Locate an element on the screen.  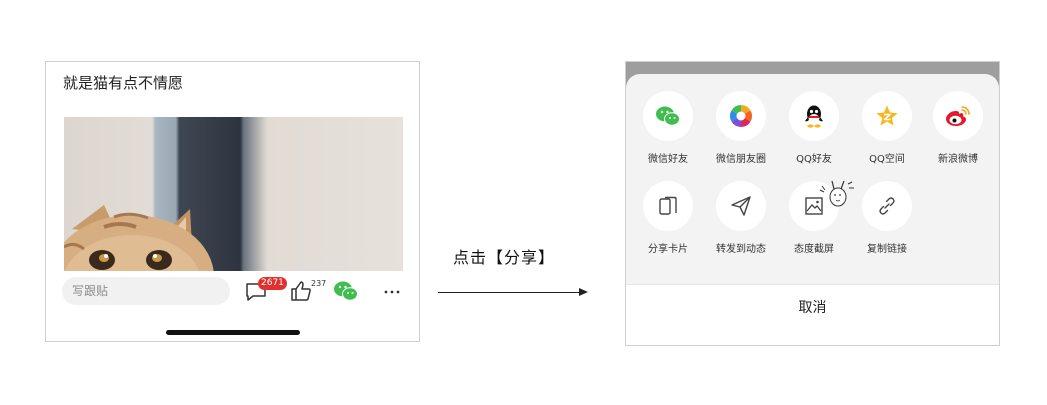
arrow-head-icon is located at coordinates (583, 292).